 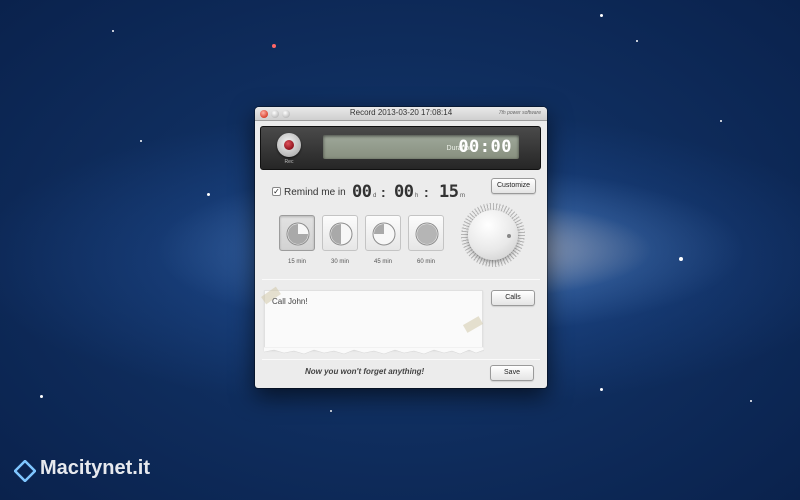 I want to click on recorder-bar: Rec Duration 00:00, so click(x=400, y=148).